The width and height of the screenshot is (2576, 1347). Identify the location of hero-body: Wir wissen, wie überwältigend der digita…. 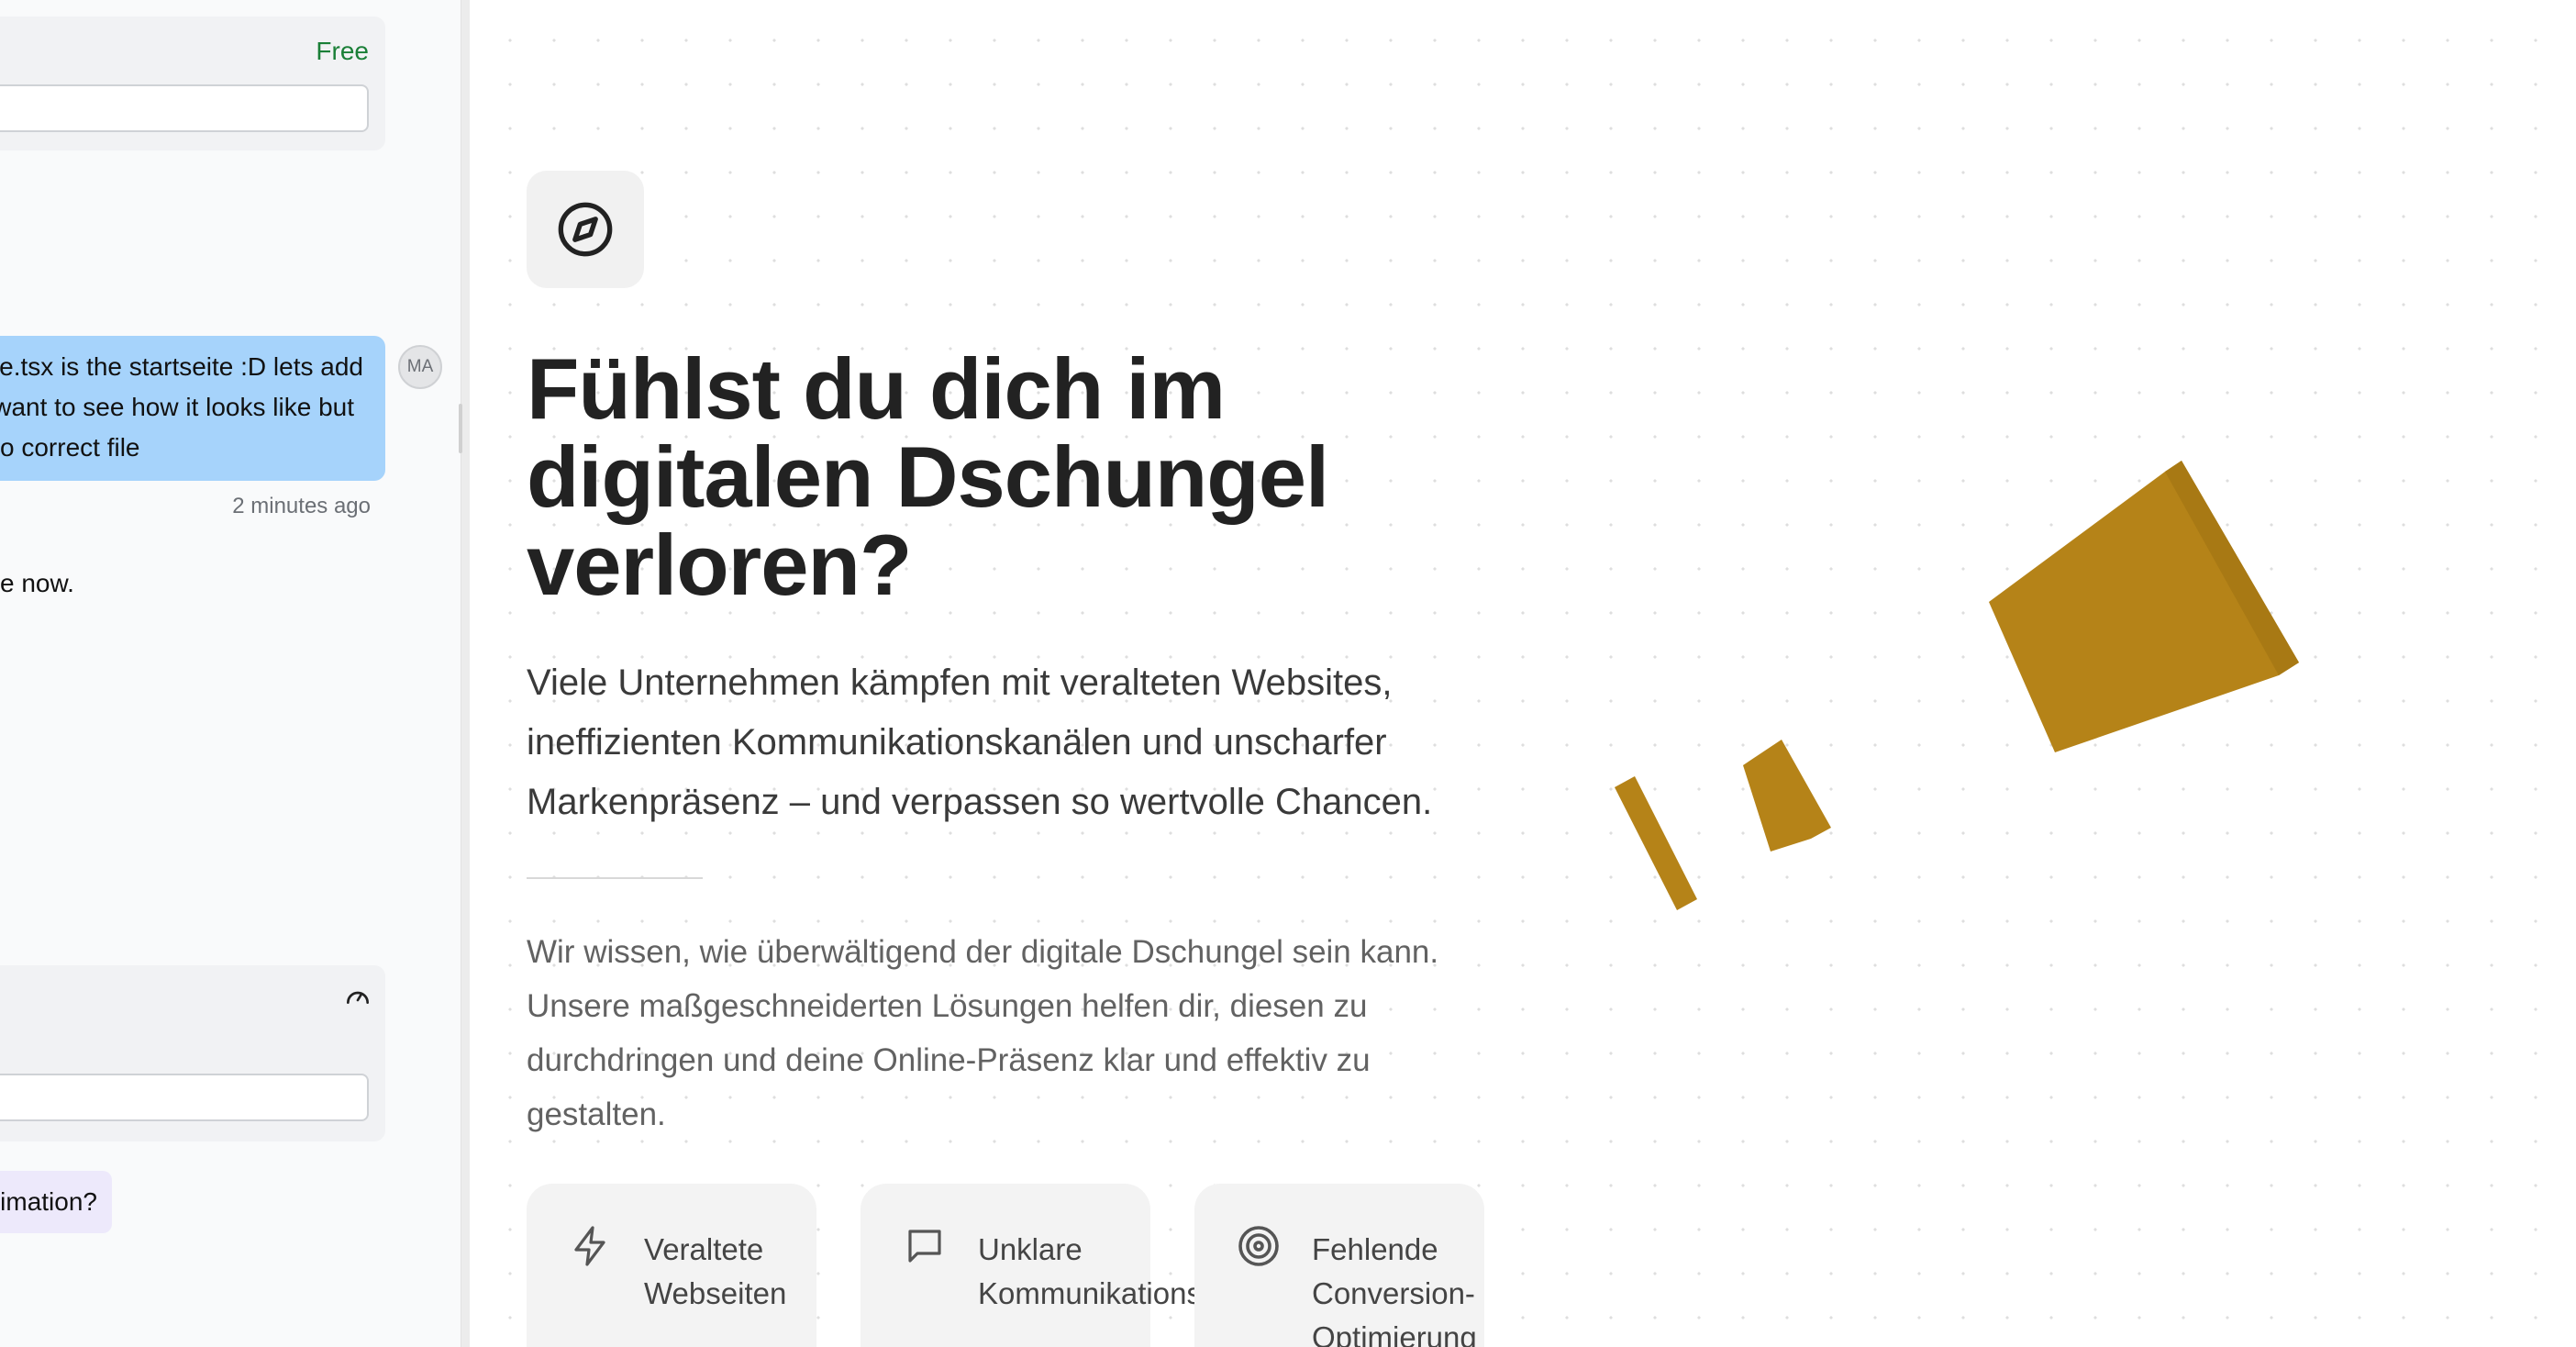
(983, 1033).